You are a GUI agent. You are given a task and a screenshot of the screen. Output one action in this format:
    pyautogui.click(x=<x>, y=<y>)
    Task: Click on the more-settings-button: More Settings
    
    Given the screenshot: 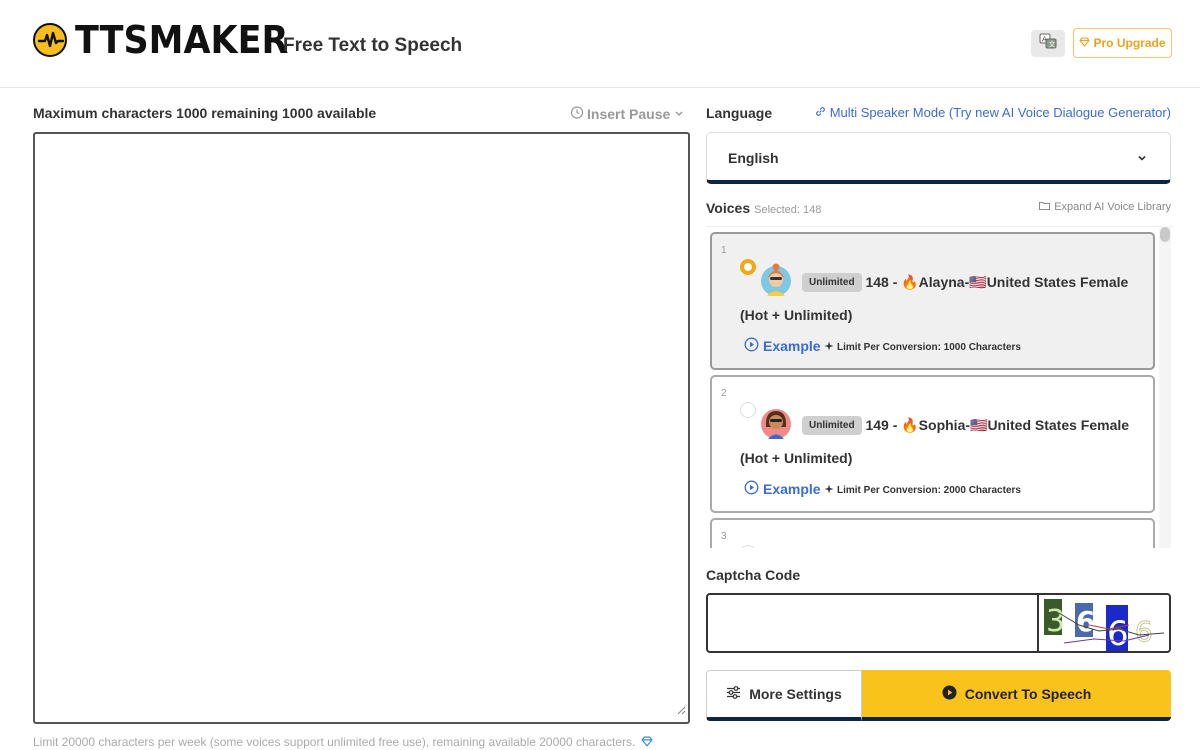 What is the action you would take?
    pyautogui.click(x=784, y=695)
    